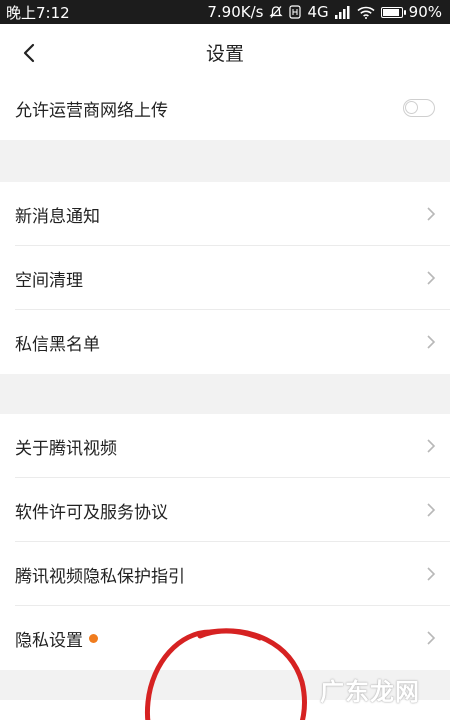 This screenshot has width=450, height=720. I want to click on network-type: 4G, so click(318, 12).